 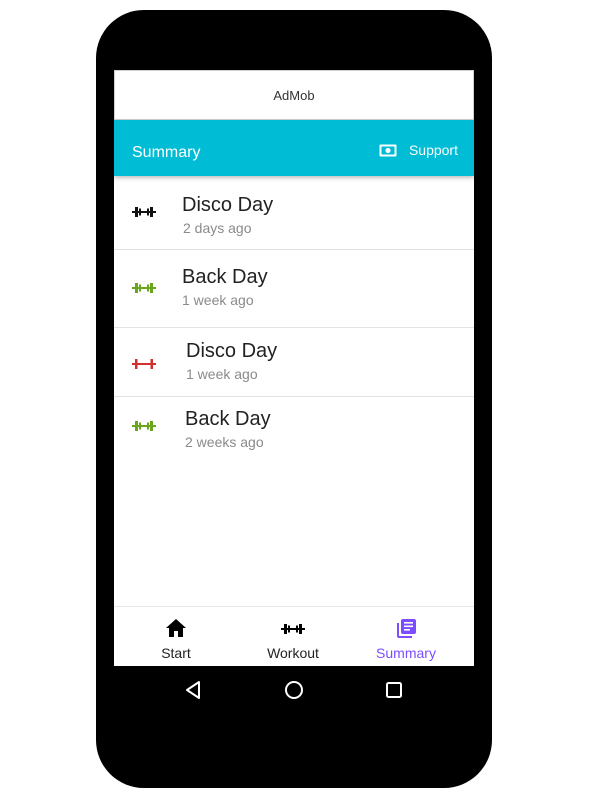 What do you see at coordinates (176, 628) in the screenshot?
I see `home-icon` at bounding box center [176, 628].